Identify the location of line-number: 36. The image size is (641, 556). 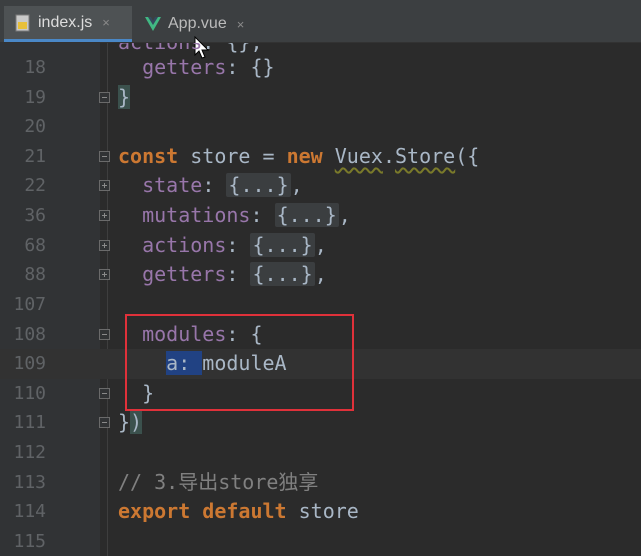
(35, 215).